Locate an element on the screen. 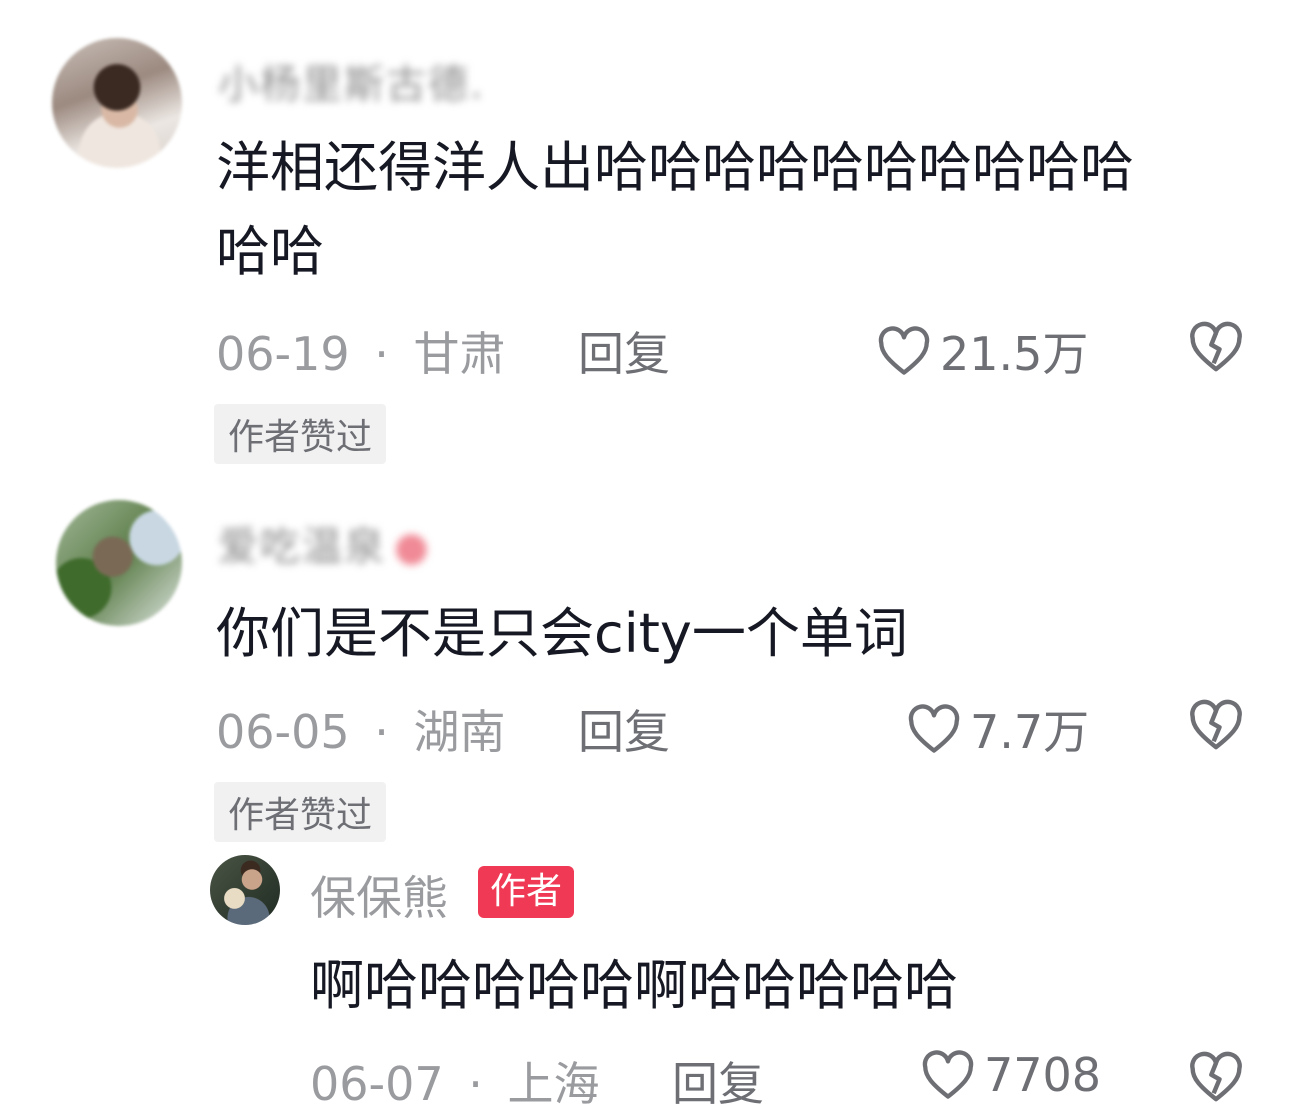 Image resolution: width=1312 pixels, height=1117 pixels. comment-text-line: 哈哈 is located at coordinates (270, 251).